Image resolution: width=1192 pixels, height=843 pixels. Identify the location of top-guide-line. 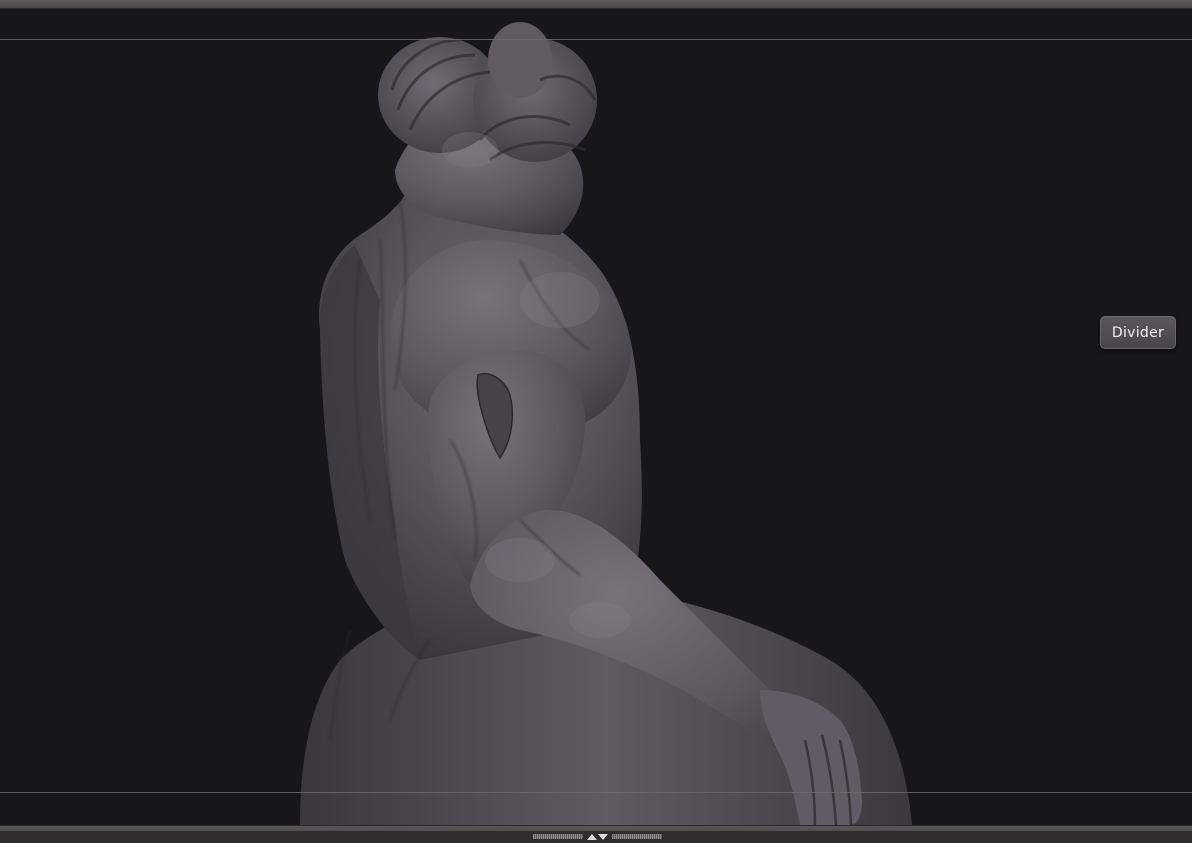
(596, 39).